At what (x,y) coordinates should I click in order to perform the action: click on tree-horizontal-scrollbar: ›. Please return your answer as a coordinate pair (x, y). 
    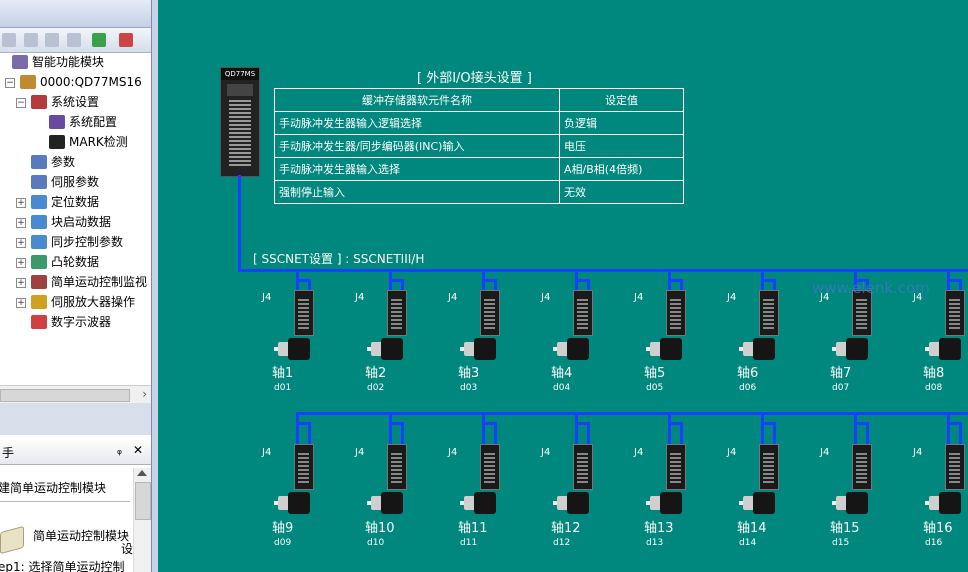
    Looking at the image, I should click on (75, 394).